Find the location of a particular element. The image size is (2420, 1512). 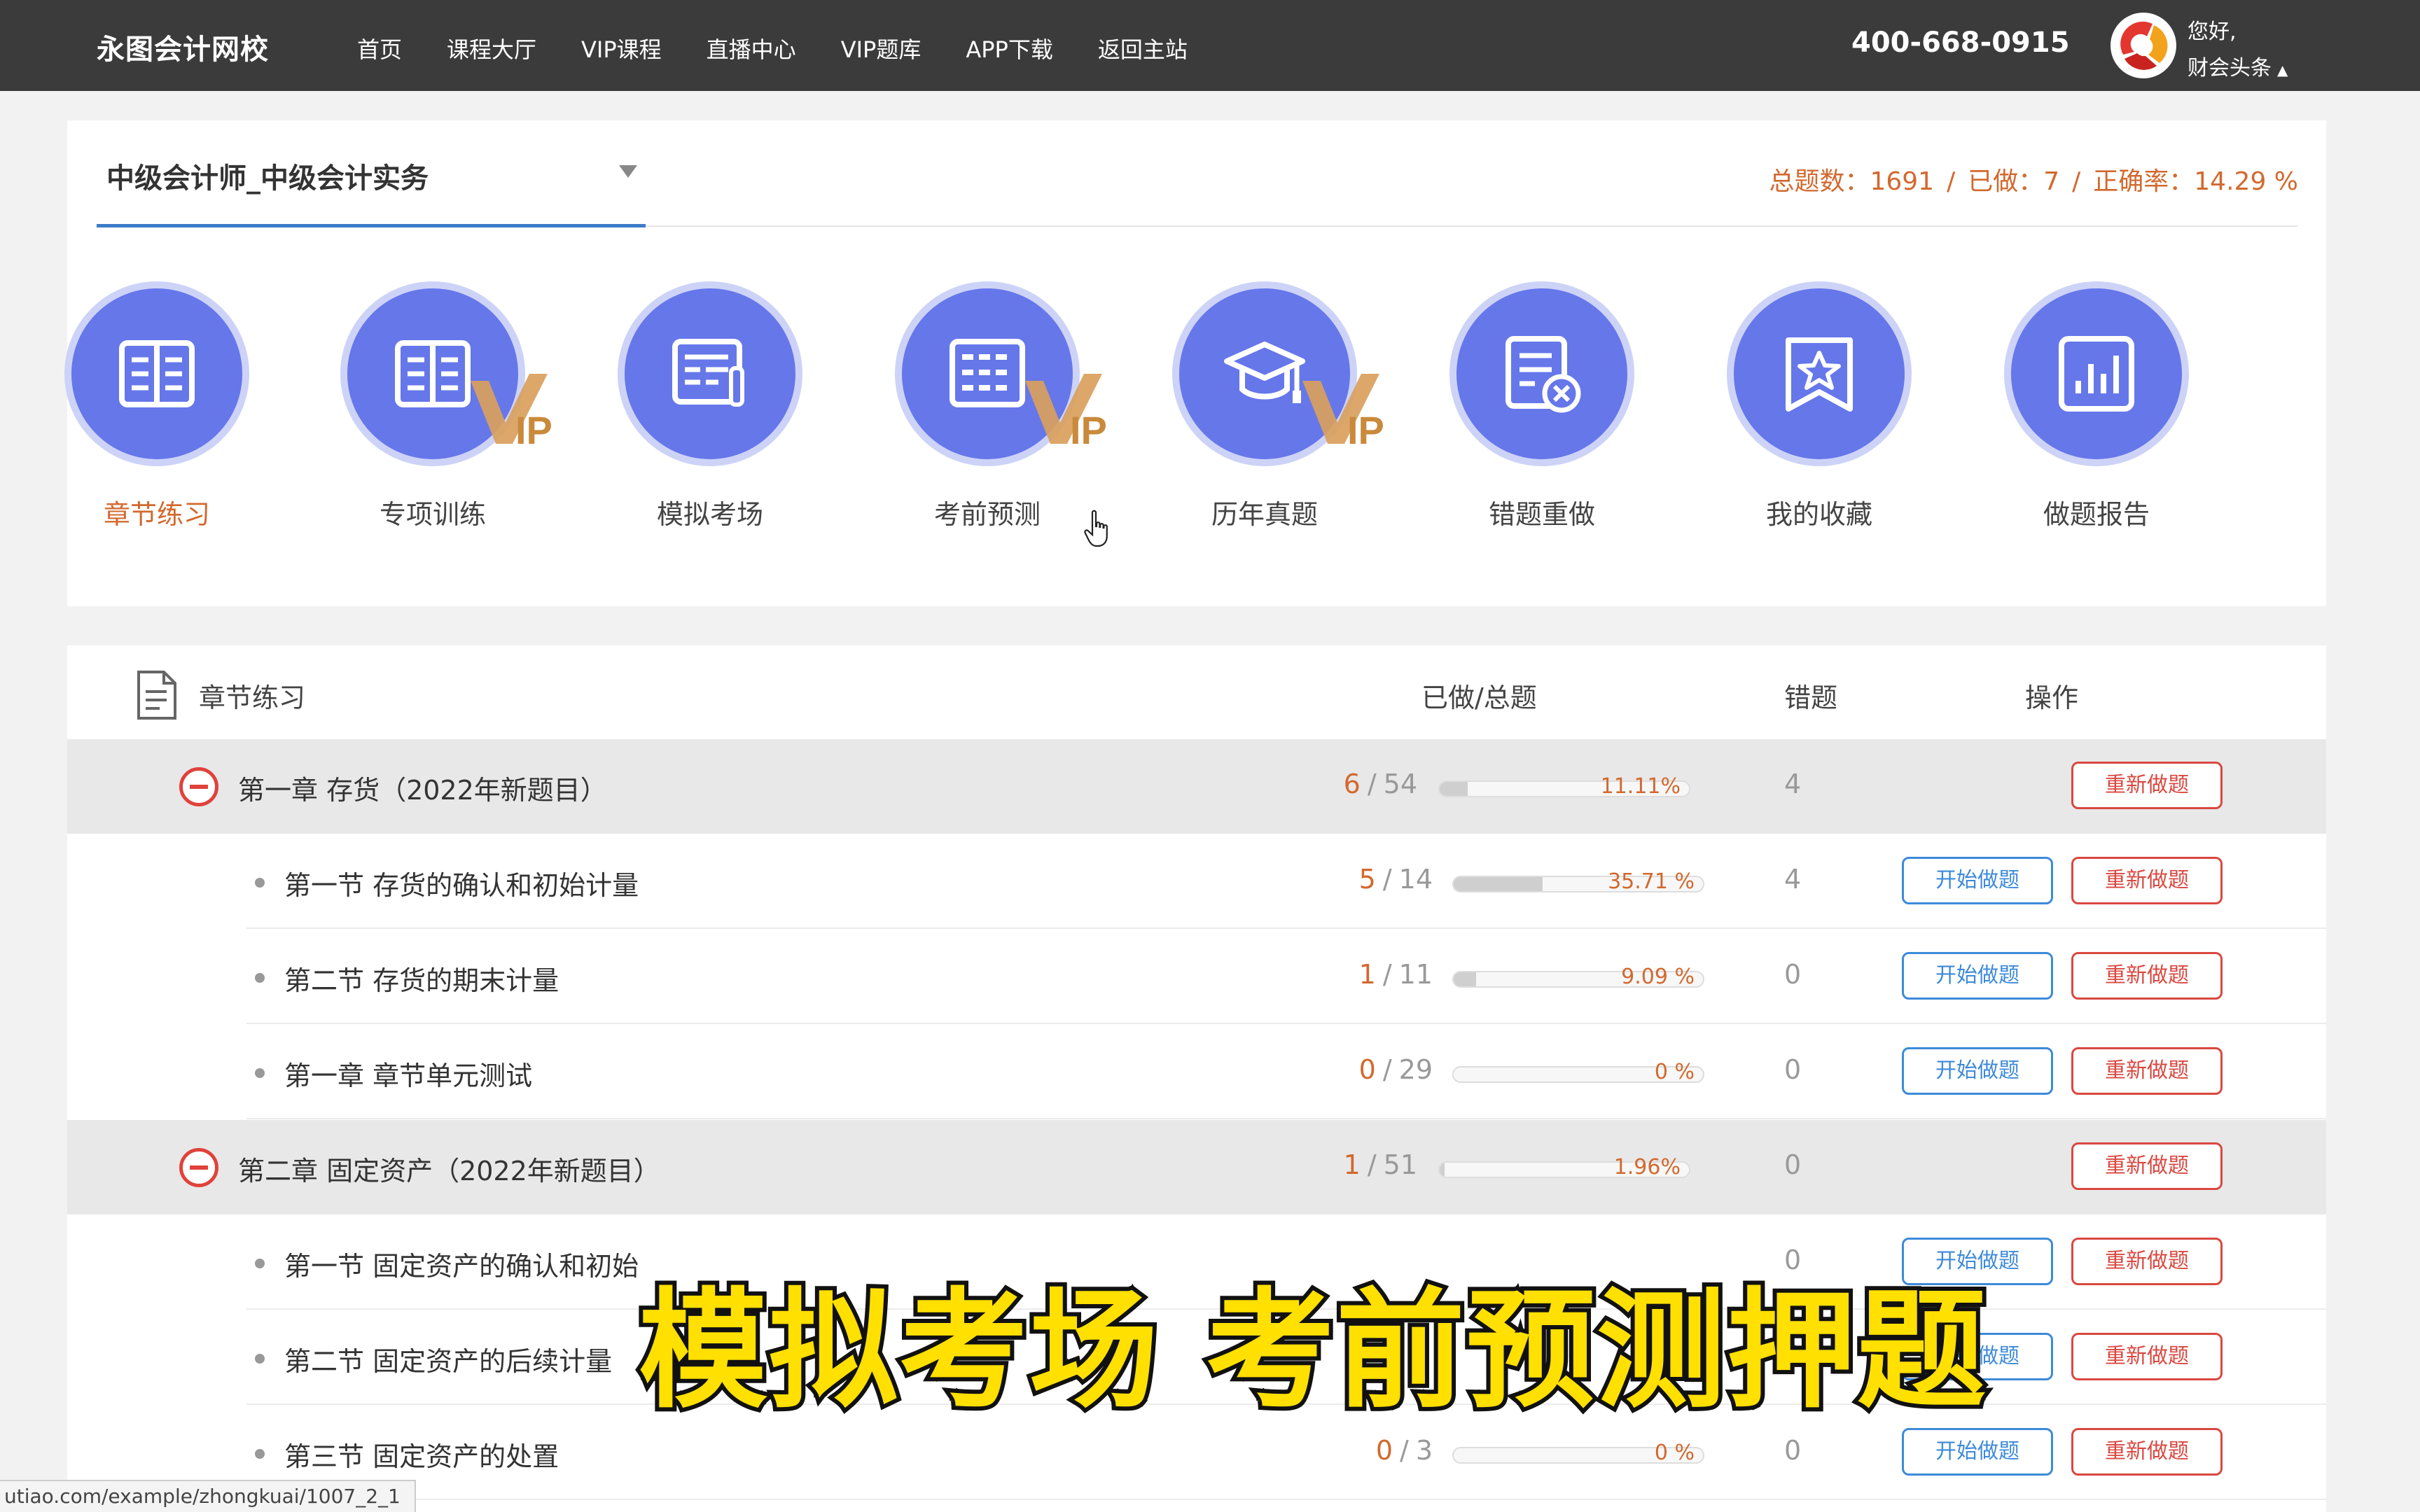

main-nav: 首页 课程大厅 VIP课程 直播中心 VIP题库 APP下载 返回主站 is located at coordinates (794, 48).